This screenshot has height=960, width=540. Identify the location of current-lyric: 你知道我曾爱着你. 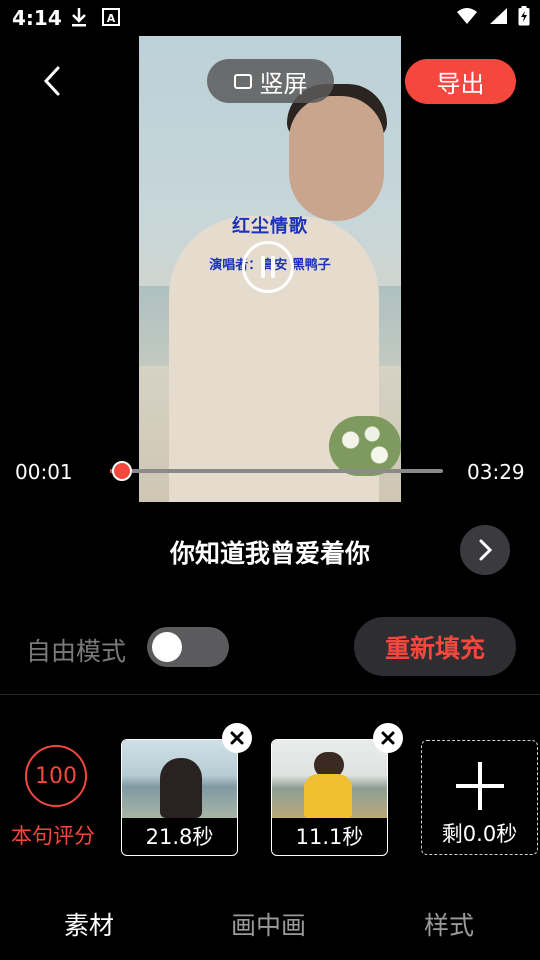
(269, 553).